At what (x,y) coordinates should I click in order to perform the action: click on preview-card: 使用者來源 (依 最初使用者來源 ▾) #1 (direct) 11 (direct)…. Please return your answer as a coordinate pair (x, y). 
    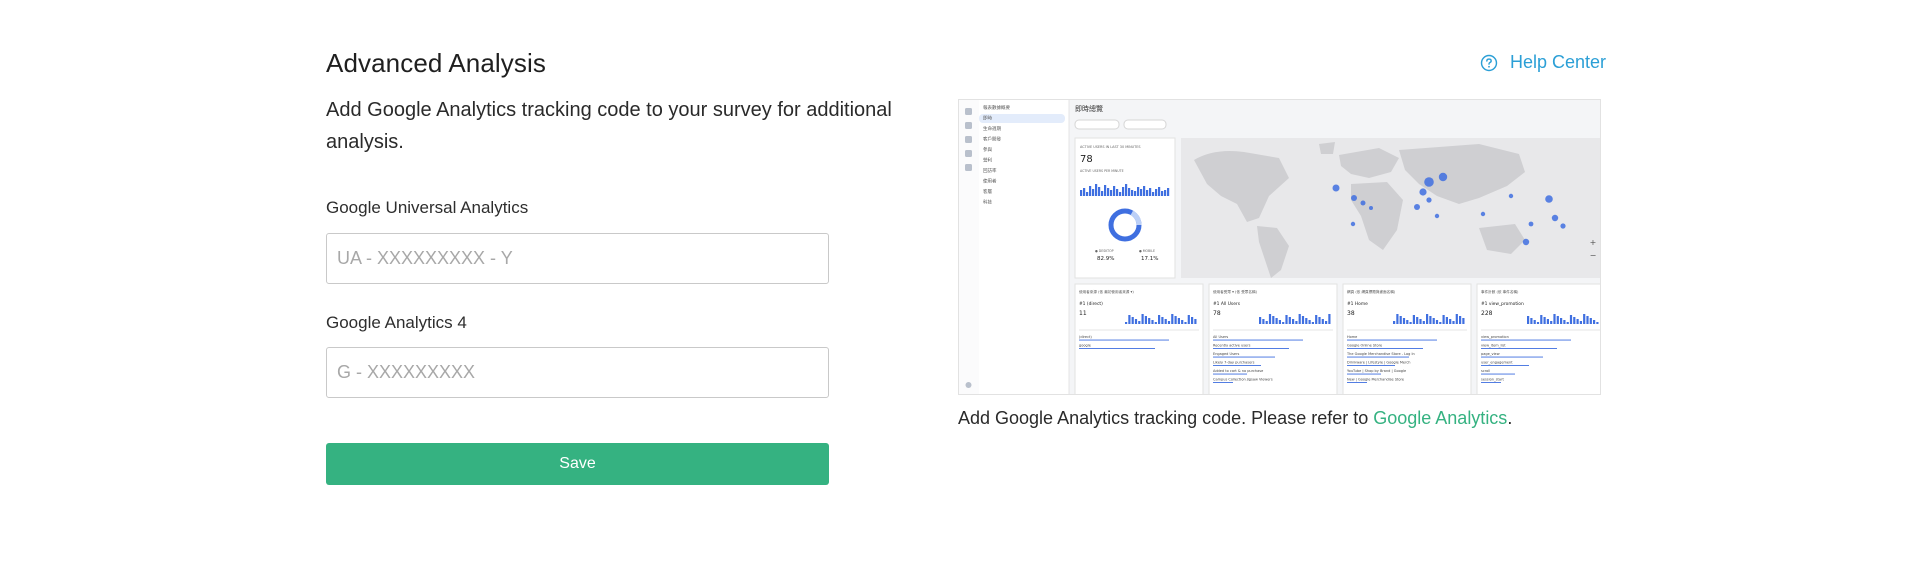
    Looking at the image, I should click on (1139, 338).